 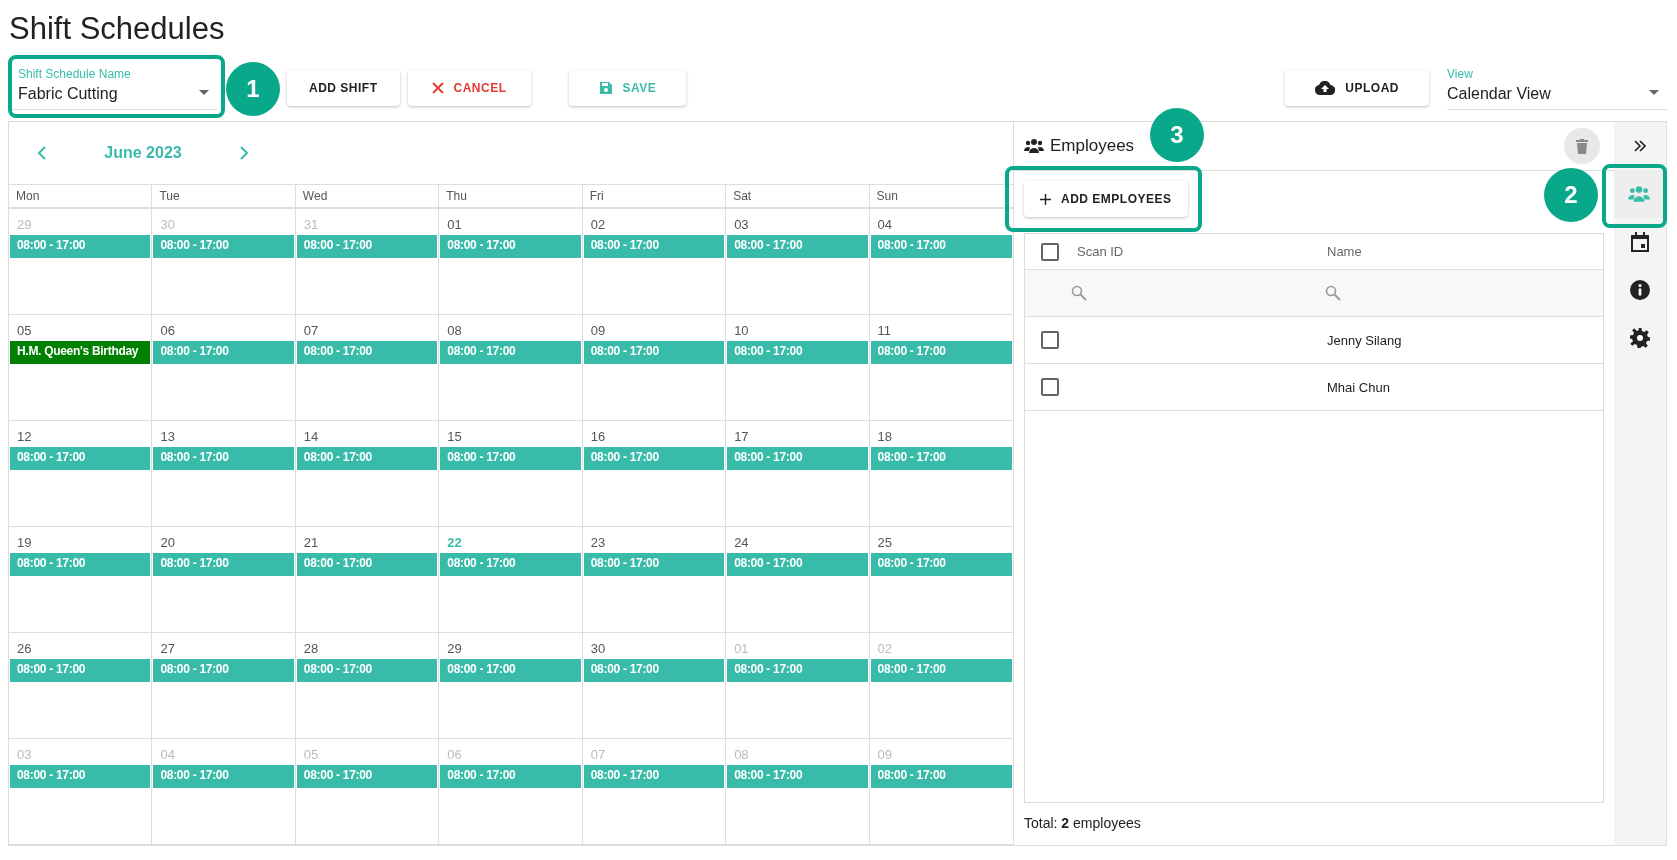 What do you see at coordinates (343, 88) in the screenshot?
I see `add-shift-button: ADD SHIFT` at bounding box center [343, 88].